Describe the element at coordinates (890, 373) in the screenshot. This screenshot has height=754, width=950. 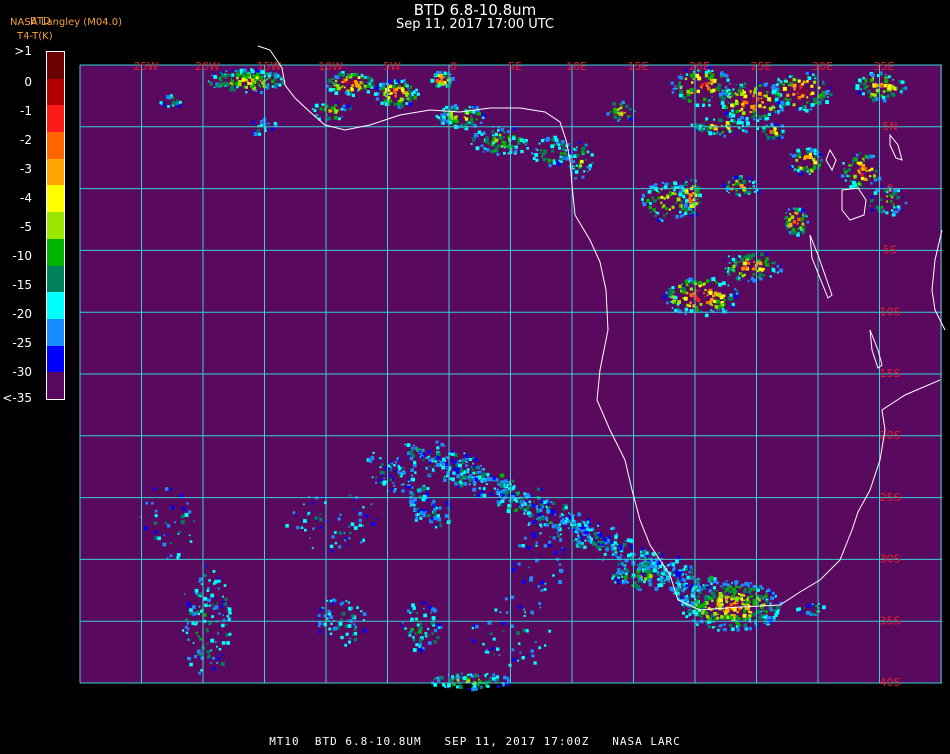
I see `latitude-label: 15S` at that location.